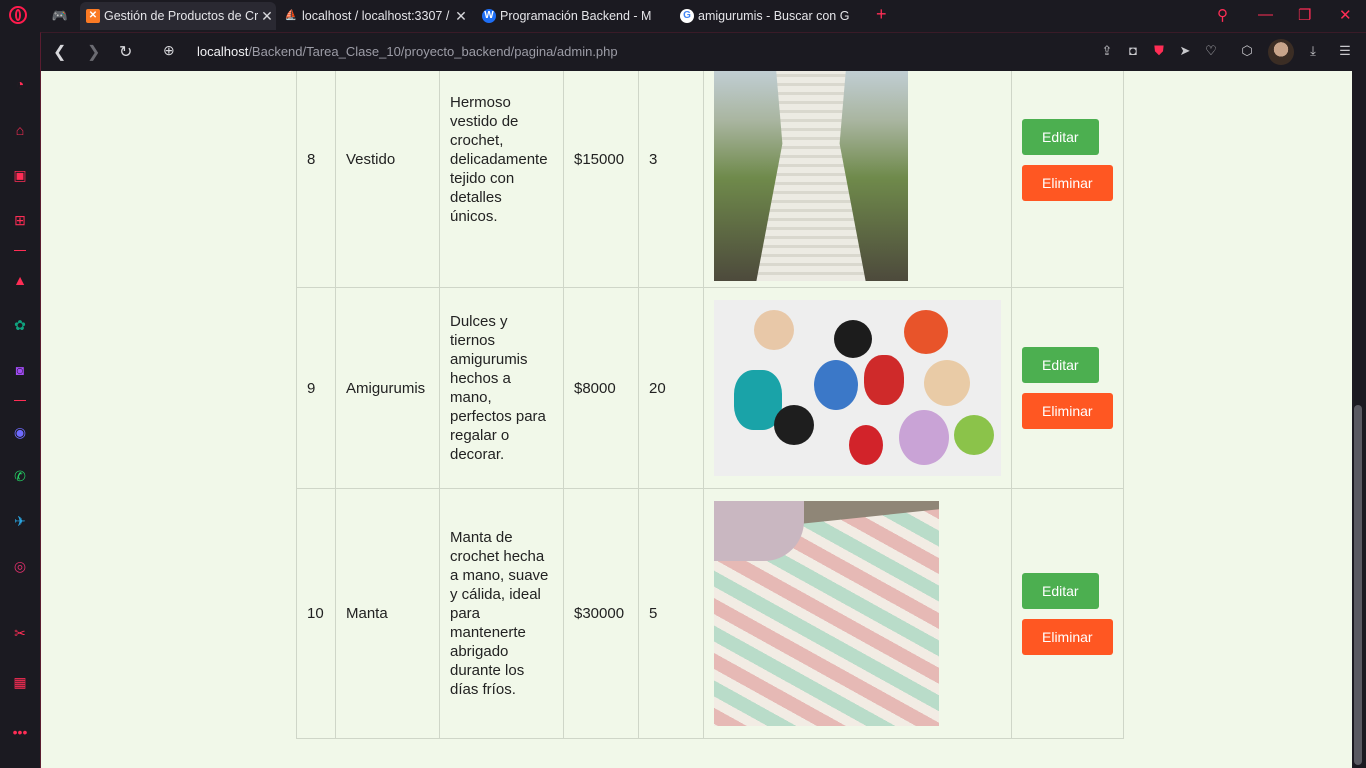  What do you see at coordinates (93, 16) in the screenshot?
I see `xampp-icon: ✕` at bounding box center [93, 16].